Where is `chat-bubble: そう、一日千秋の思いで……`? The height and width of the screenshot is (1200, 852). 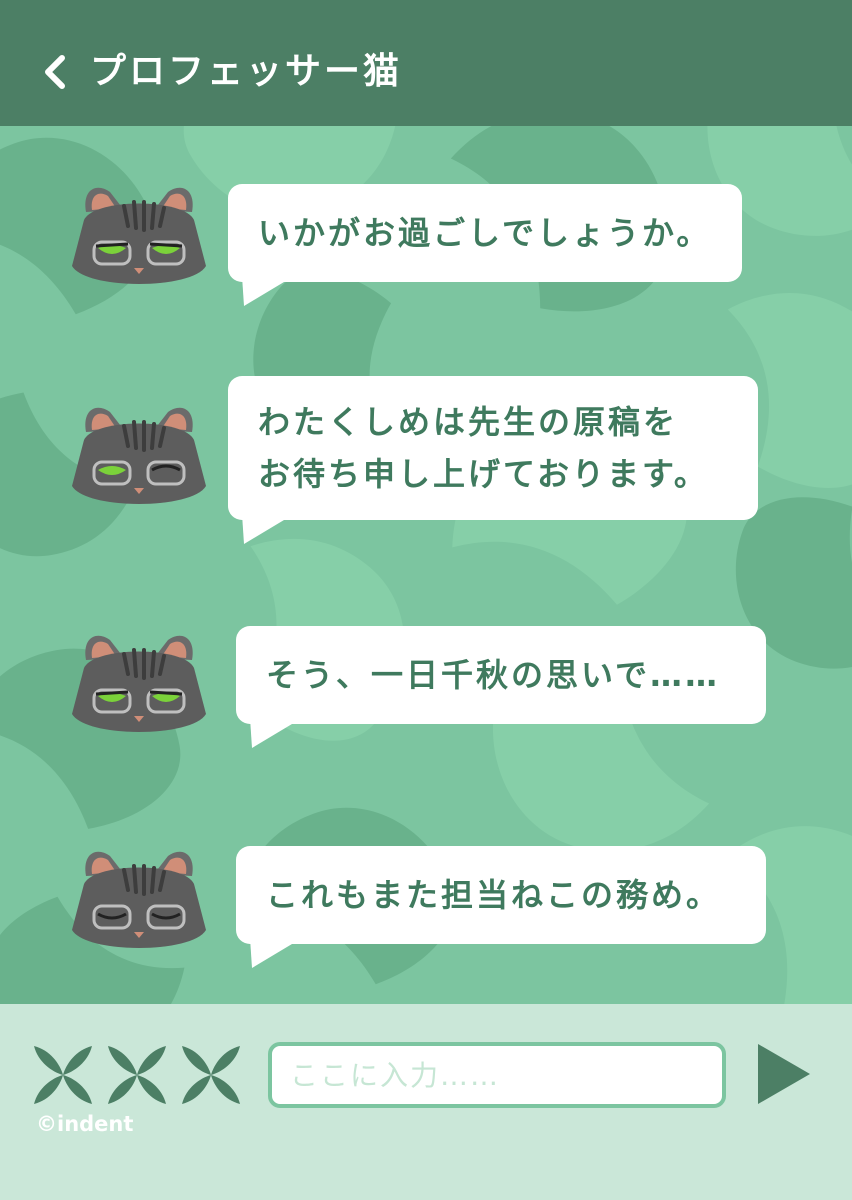
chat-bubble: そう、一日千秋の思いで…… is located at coordinates (501, 675).